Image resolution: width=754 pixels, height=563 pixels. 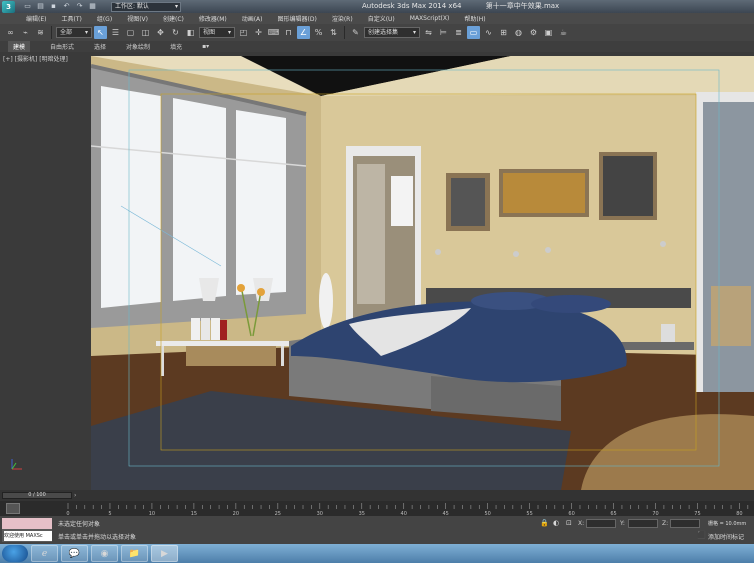 What do you see at coordinates (13, 508) in the screenshot?
I see `track-bar-toggle-icon` at bounding box center [13, 508].